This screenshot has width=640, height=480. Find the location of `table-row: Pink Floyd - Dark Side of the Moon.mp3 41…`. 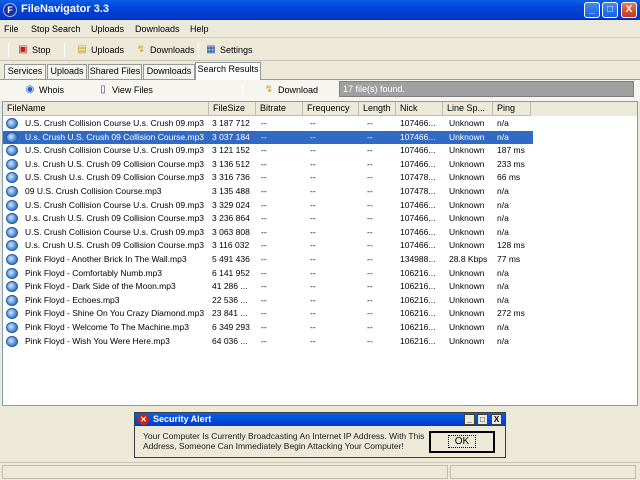

table-row: Pink Floyd - Dark Side of the Moon.mp3 41… is located at coordinates (268, 287).